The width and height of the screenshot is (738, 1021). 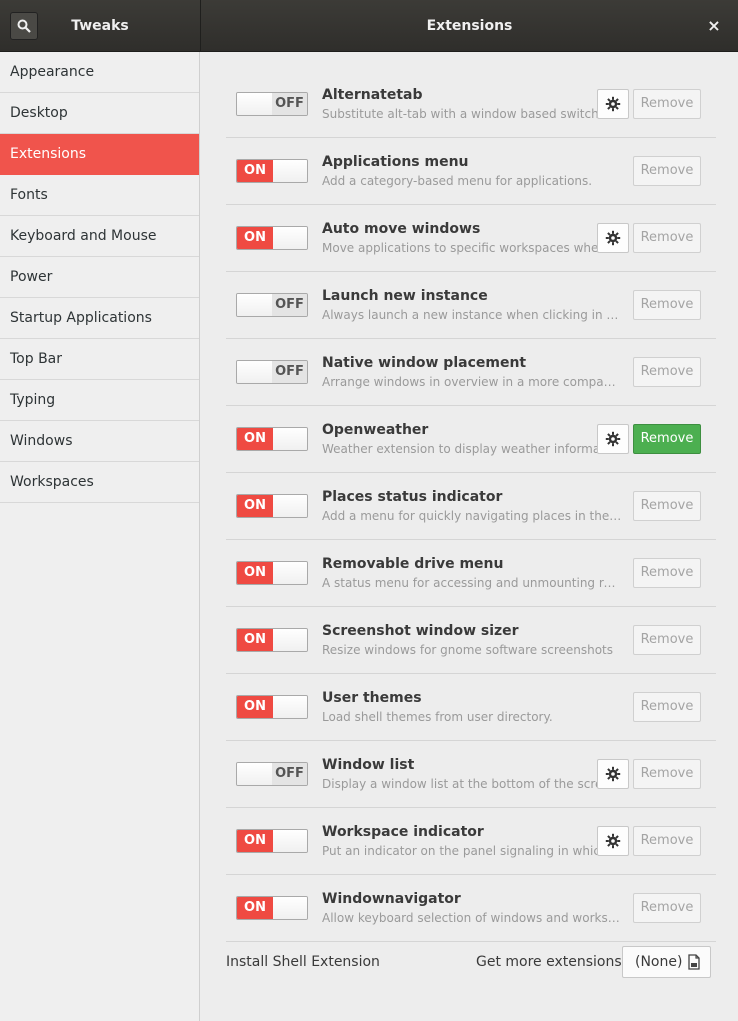 I want to click on extension-description: Load shell themes from user directory., so click(x=437, y=717).